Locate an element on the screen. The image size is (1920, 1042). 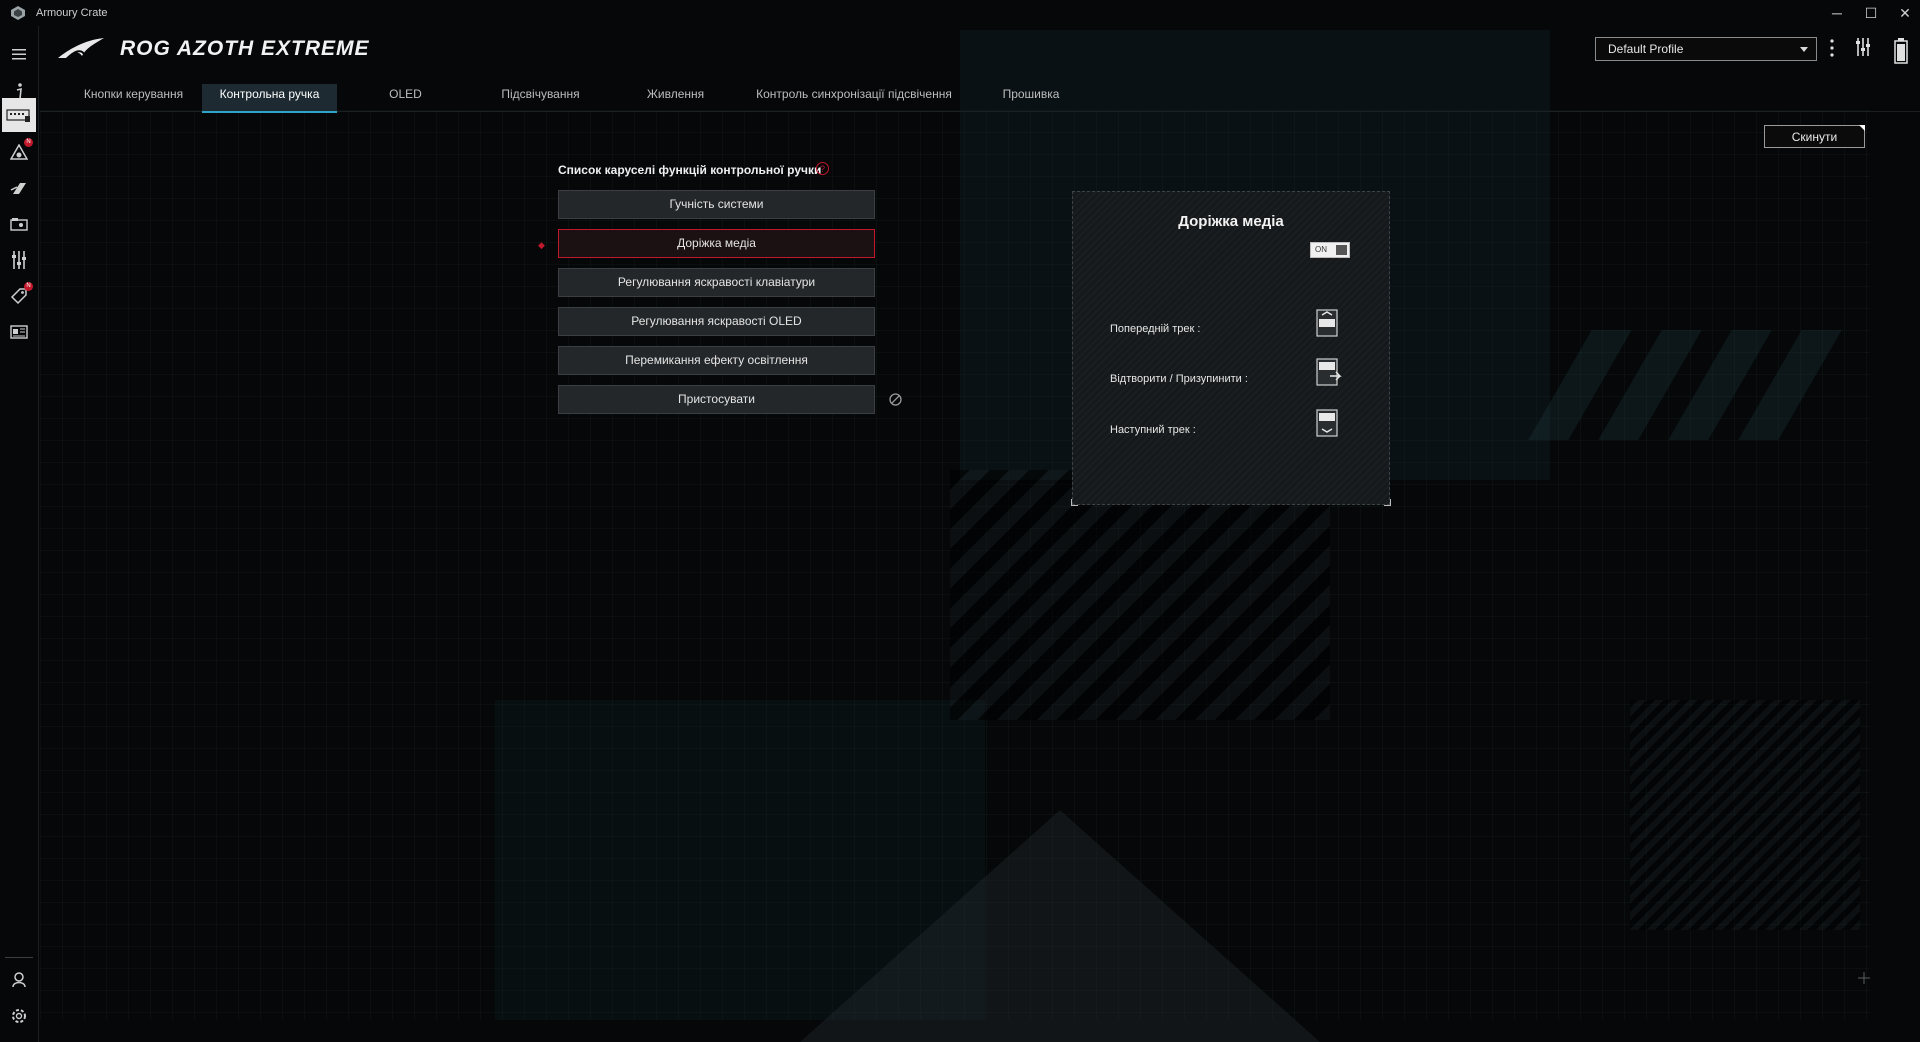
detail-title: Доріжка медіа is located at coordinates (1231, 221).